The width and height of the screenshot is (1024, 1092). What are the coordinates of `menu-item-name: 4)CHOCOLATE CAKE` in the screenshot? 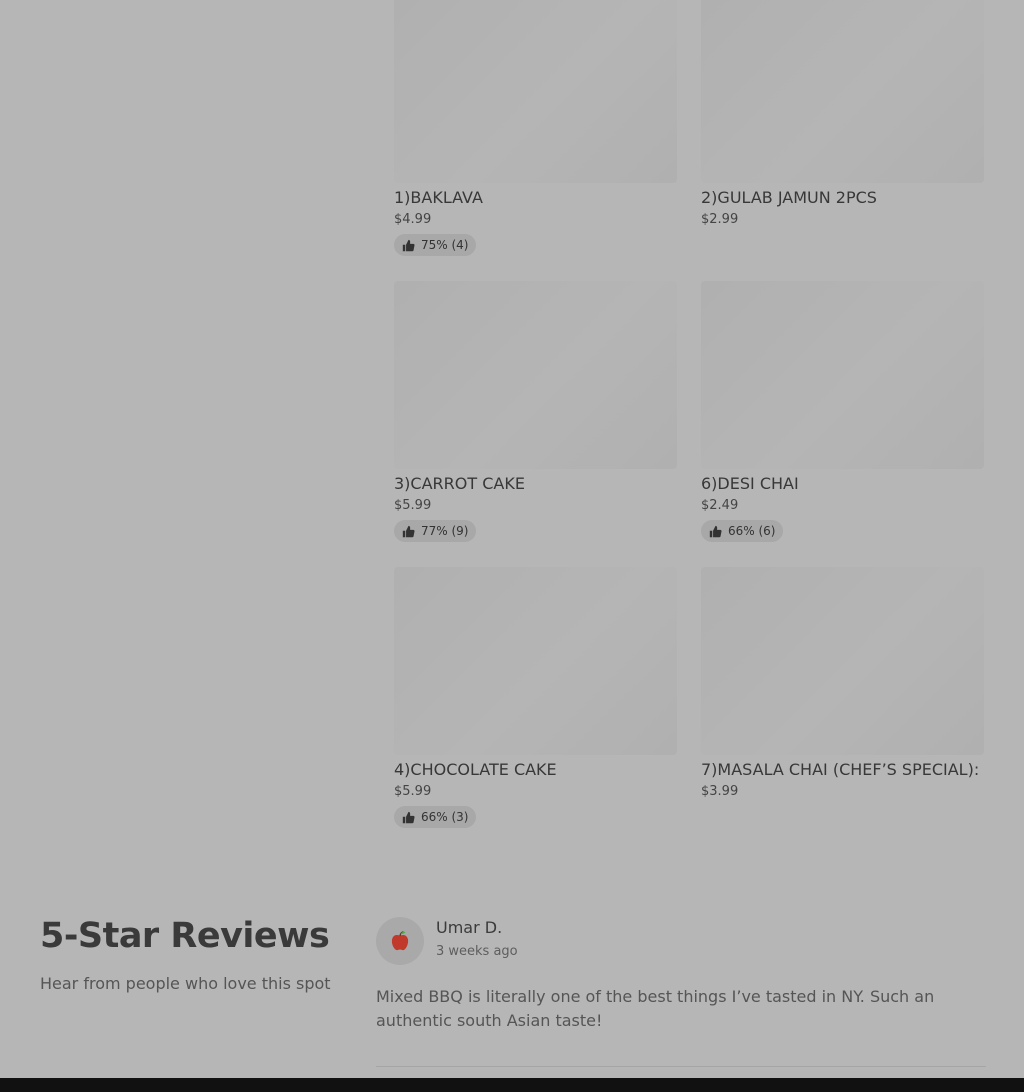 It's located at (535, 770).